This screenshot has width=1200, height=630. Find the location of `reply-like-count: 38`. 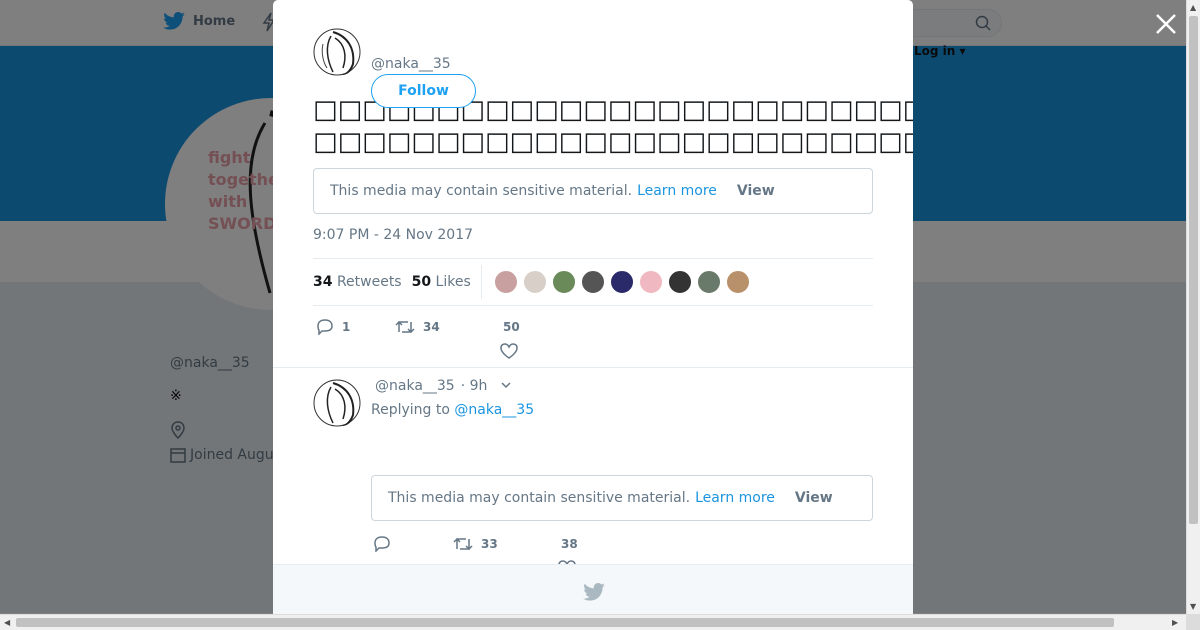

reply-like-count: 38 is located at coordinates (569, 544).